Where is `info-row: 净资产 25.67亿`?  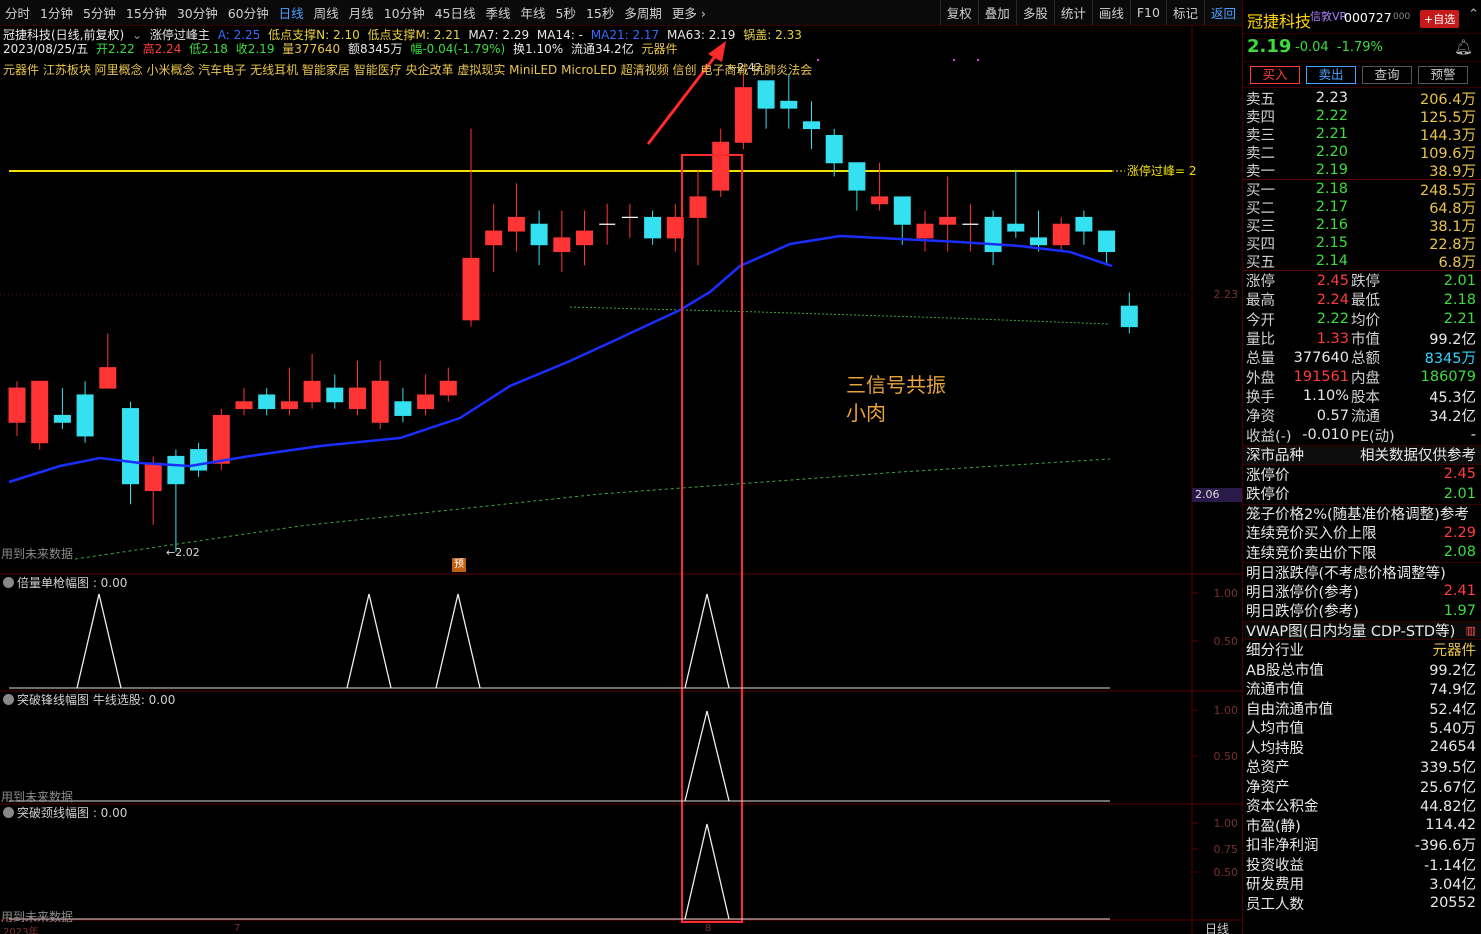
info-row: 净资产 25.67亿 is located at coordinates (1362, 787).